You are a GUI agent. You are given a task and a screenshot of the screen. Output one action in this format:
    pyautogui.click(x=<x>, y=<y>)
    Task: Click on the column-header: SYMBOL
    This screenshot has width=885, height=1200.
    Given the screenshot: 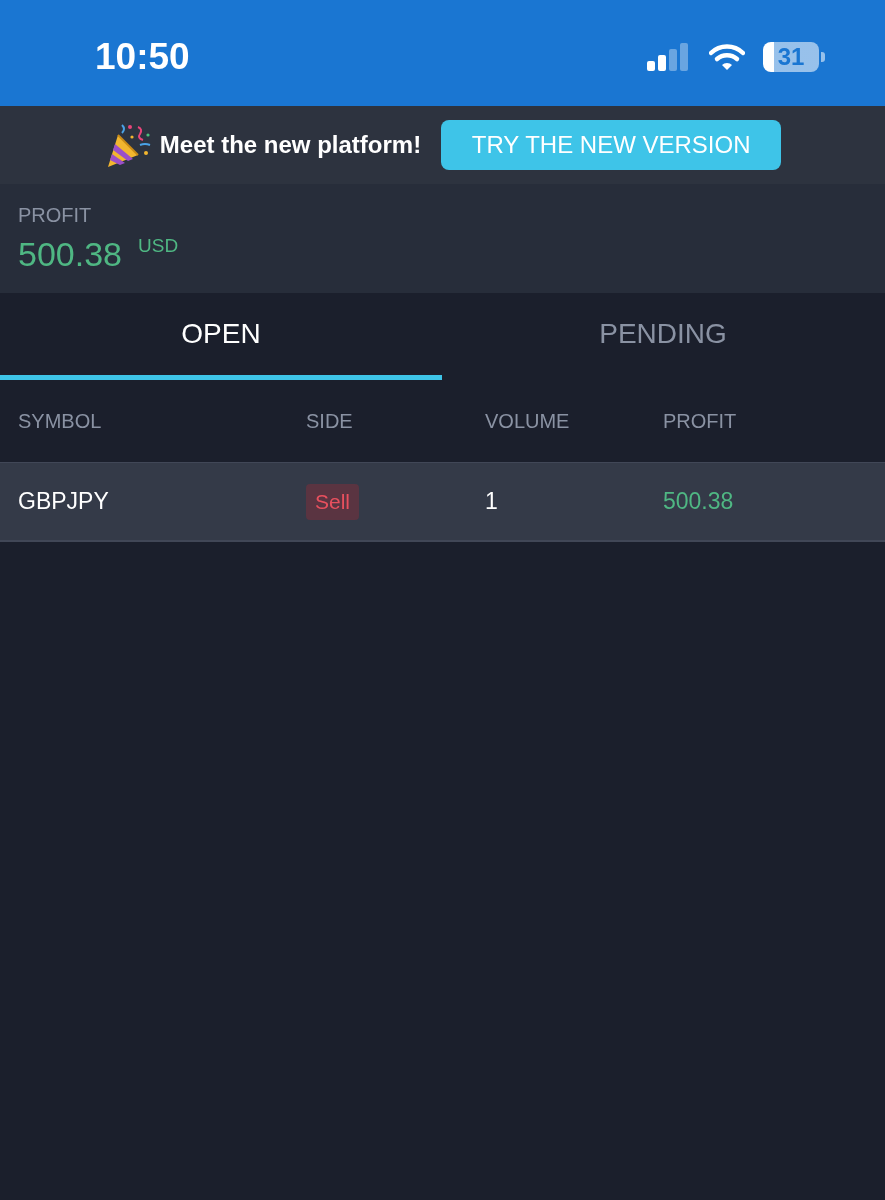 What is the action you would take?
    pyautogui.click(x=60, y=421)
    